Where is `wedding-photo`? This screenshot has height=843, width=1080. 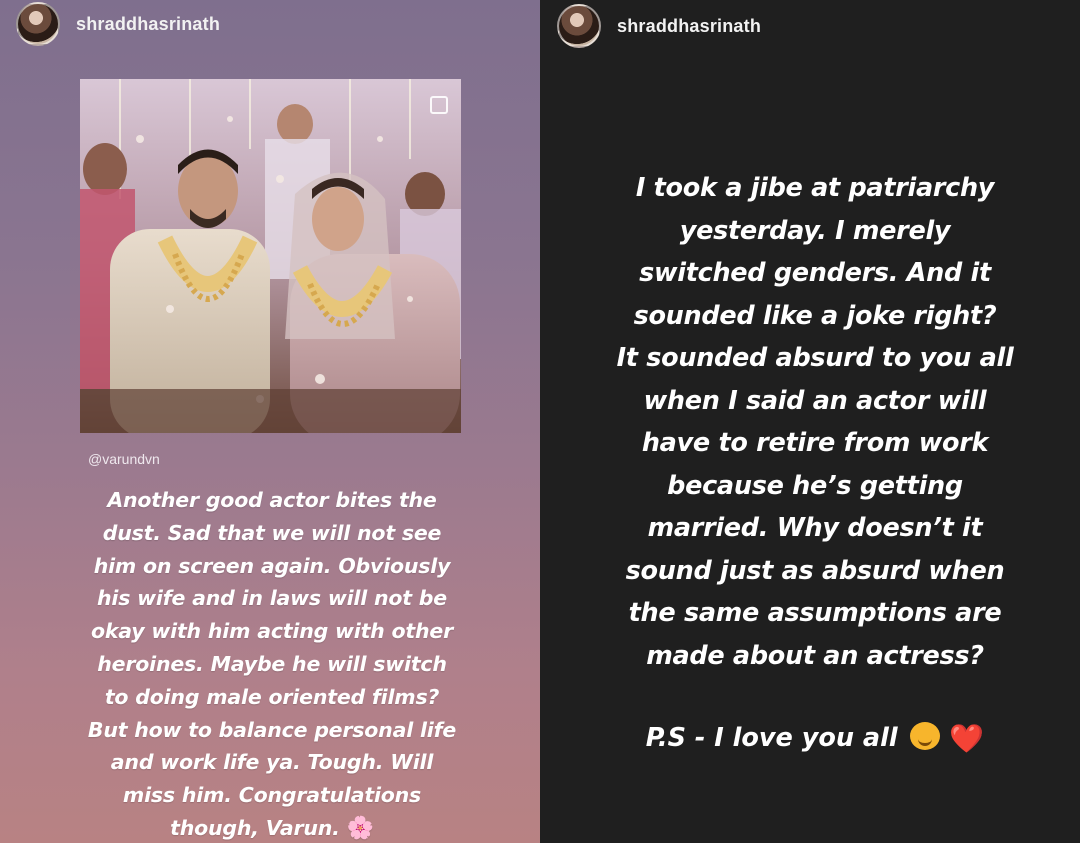
wedding-photo is located at coordinates (270, 256).